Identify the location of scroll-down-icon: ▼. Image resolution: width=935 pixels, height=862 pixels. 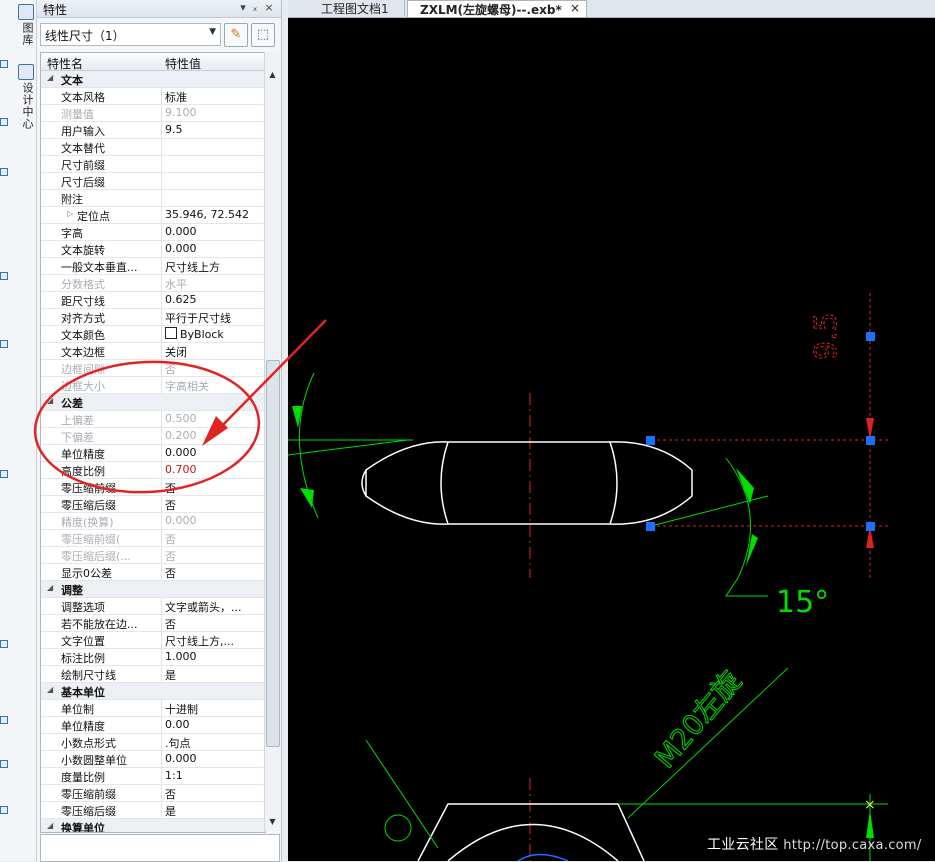
(272, 824).